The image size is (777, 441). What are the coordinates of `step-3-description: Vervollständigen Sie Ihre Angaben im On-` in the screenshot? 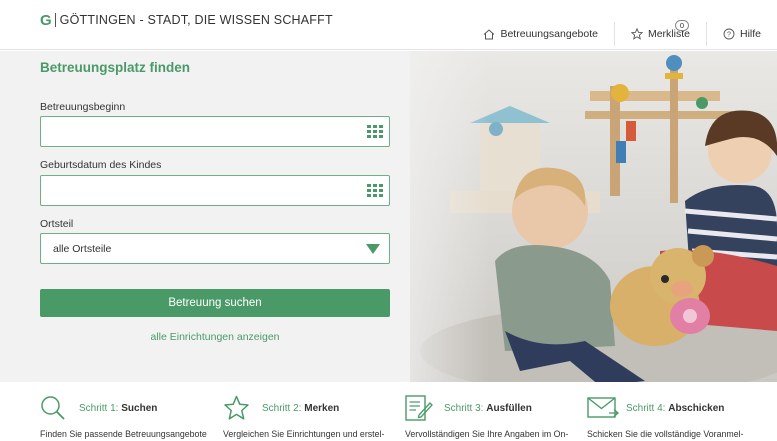 It's located at (487, 434).